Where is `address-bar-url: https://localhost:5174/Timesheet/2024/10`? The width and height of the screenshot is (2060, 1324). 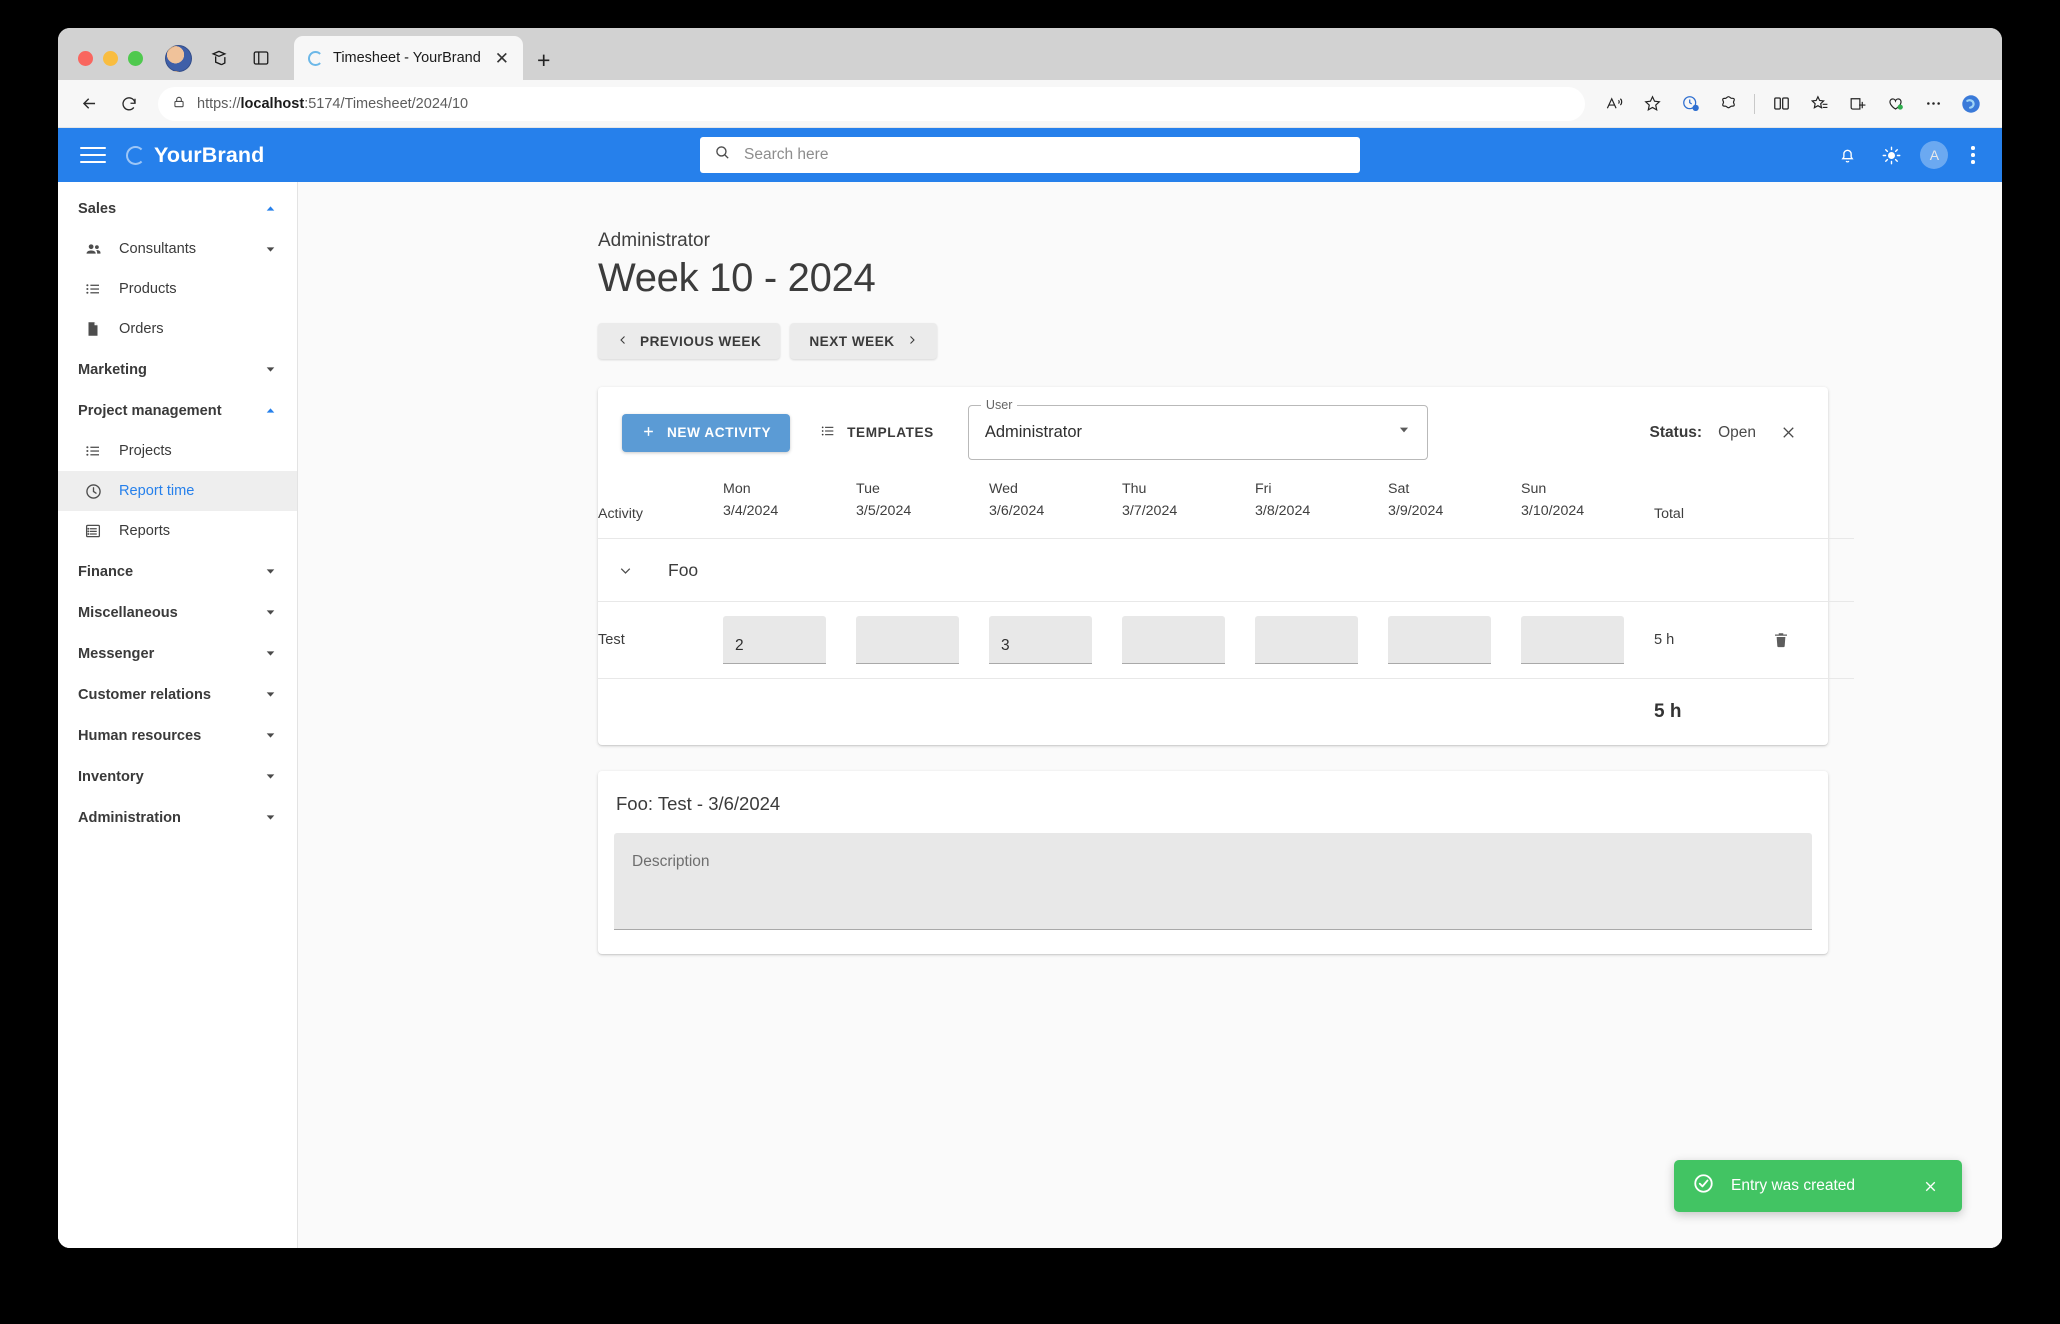 address-bar-url: https://localhost:5174/Timesheet/2024/10 is located at coordinates (333, 103).